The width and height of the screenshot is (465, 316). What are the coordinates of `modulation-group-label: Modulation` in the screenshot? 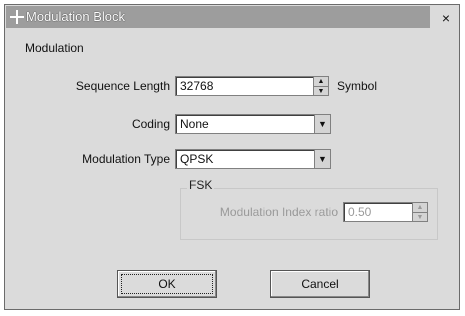 It's located at (54, 48).